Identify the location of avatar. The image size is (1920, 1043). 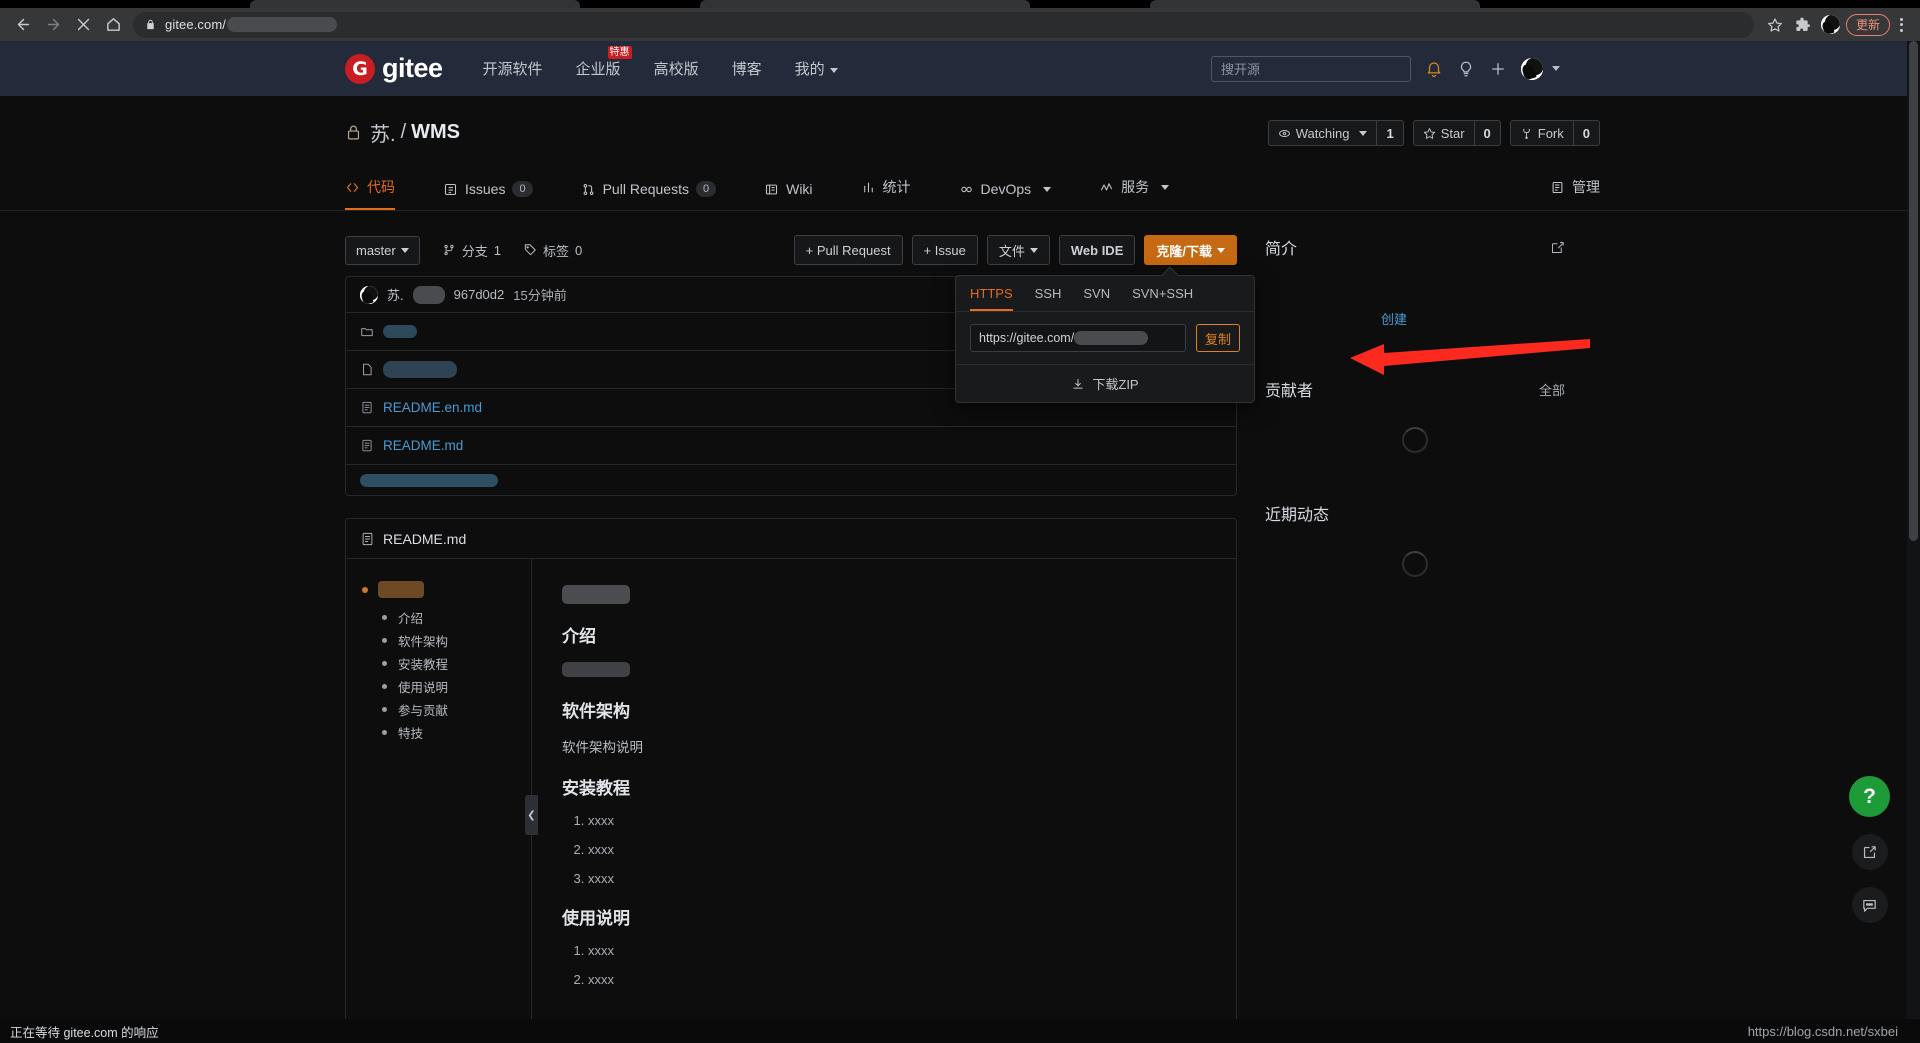
(1830, 24).